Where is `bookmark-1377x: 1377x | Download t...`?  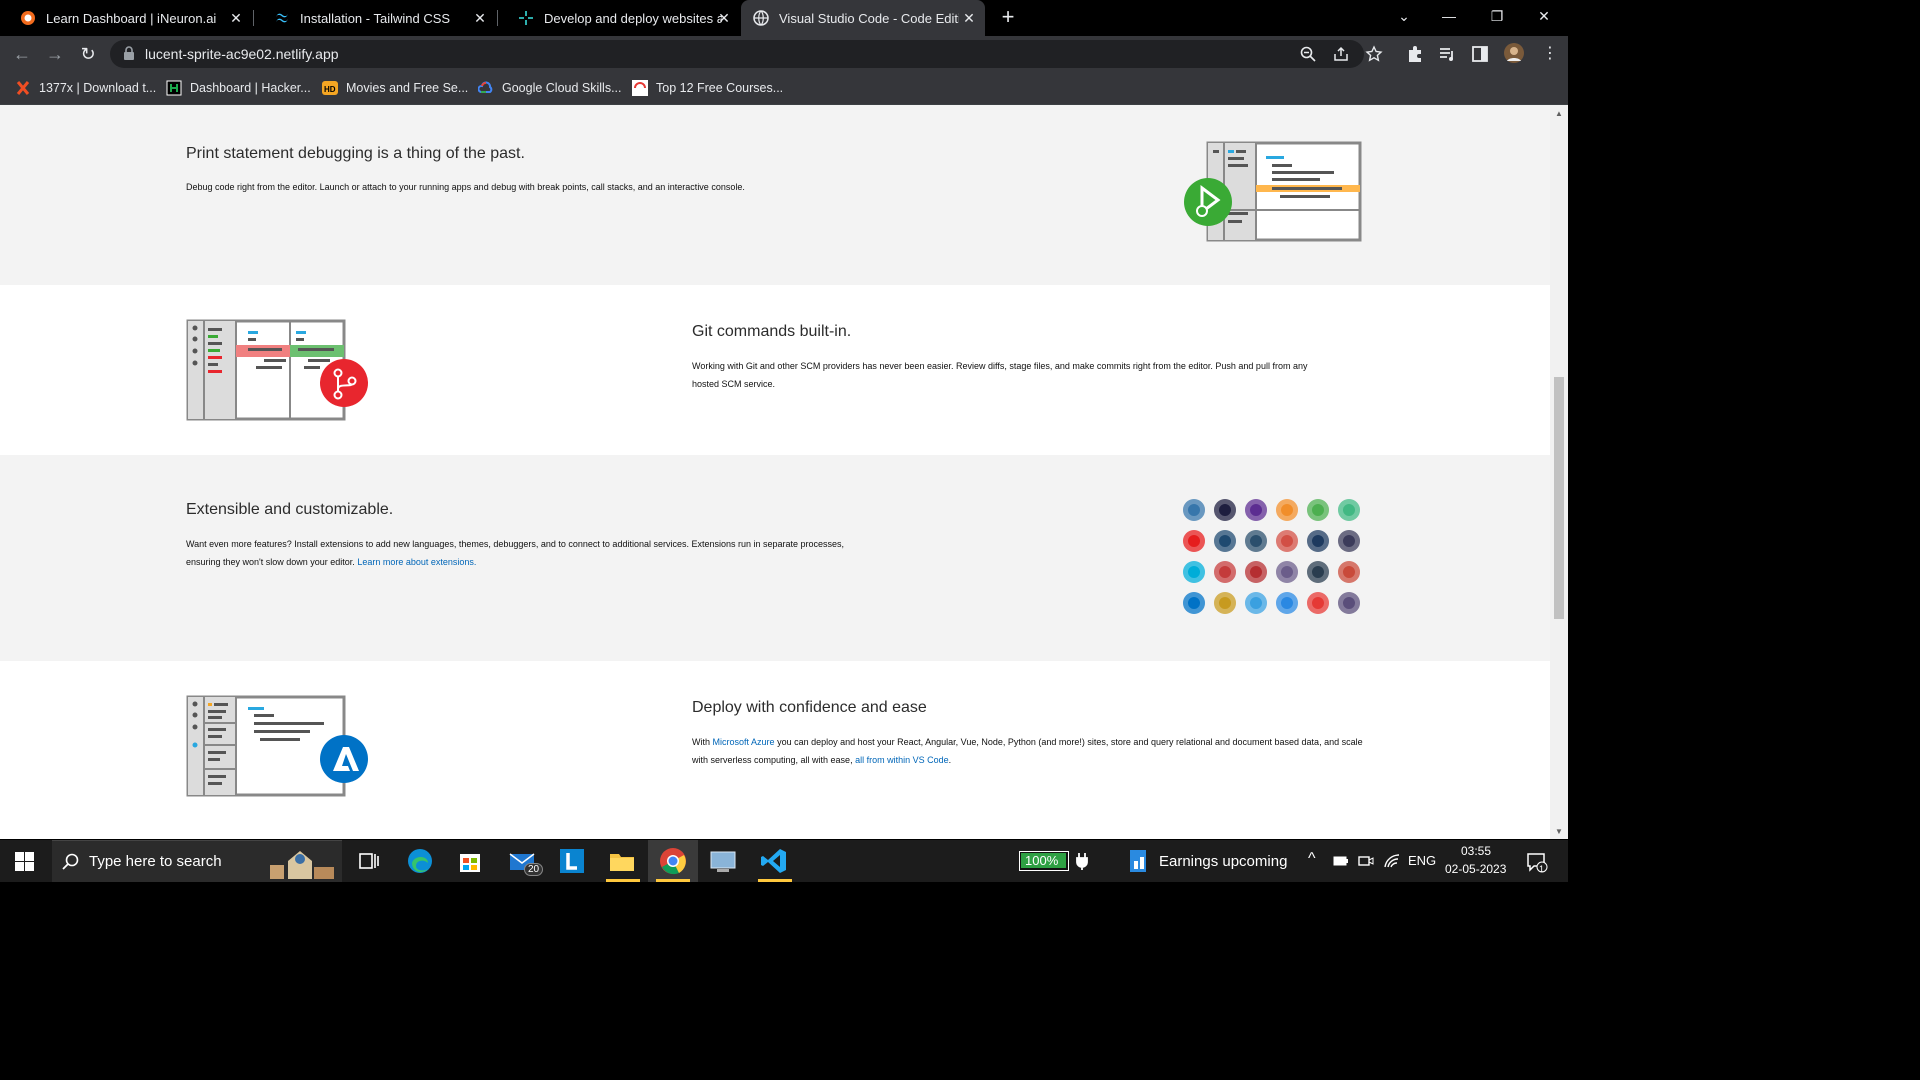
bookmark-1377x: 1377x | Download t... is located at coordinates (85, 88).